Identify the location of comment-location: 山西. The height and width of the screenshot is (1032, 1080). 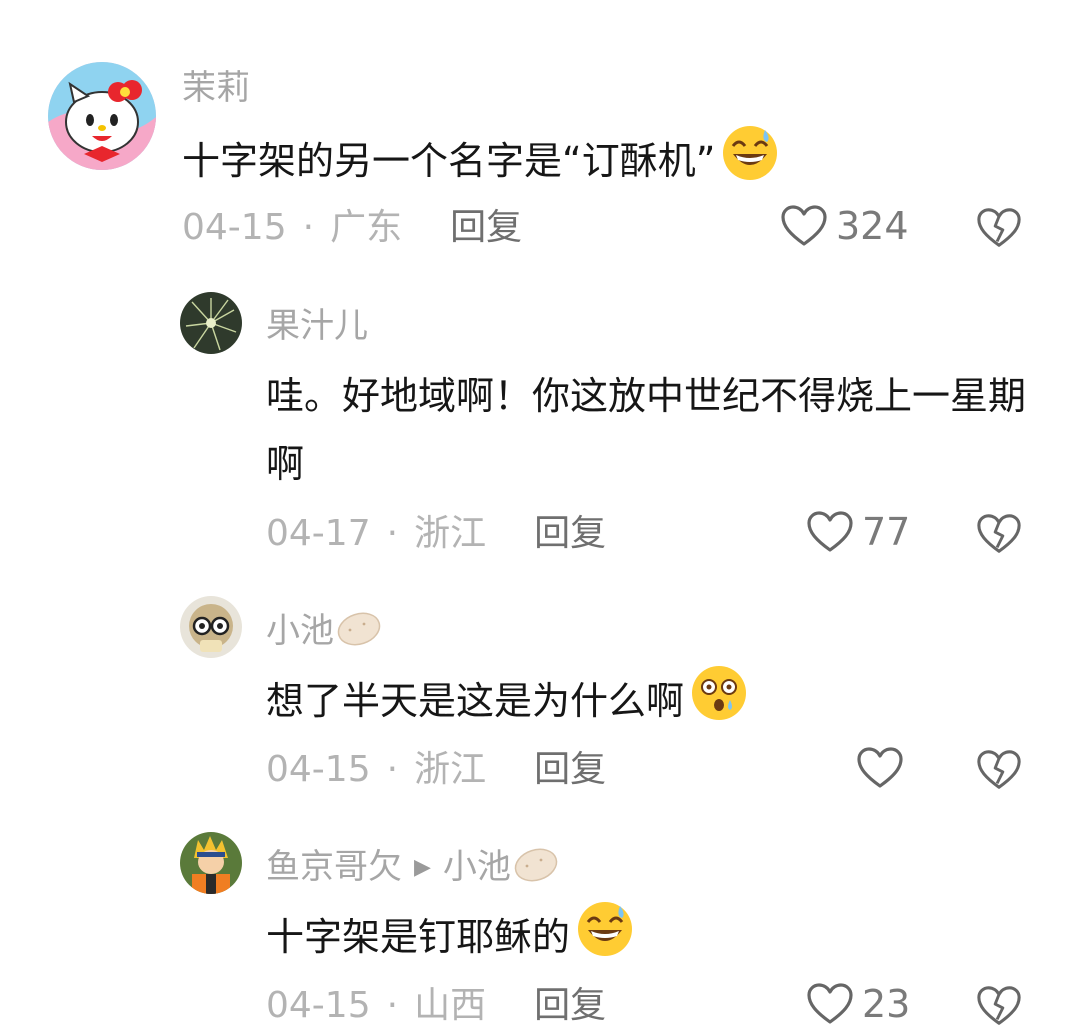
(450, 1005).